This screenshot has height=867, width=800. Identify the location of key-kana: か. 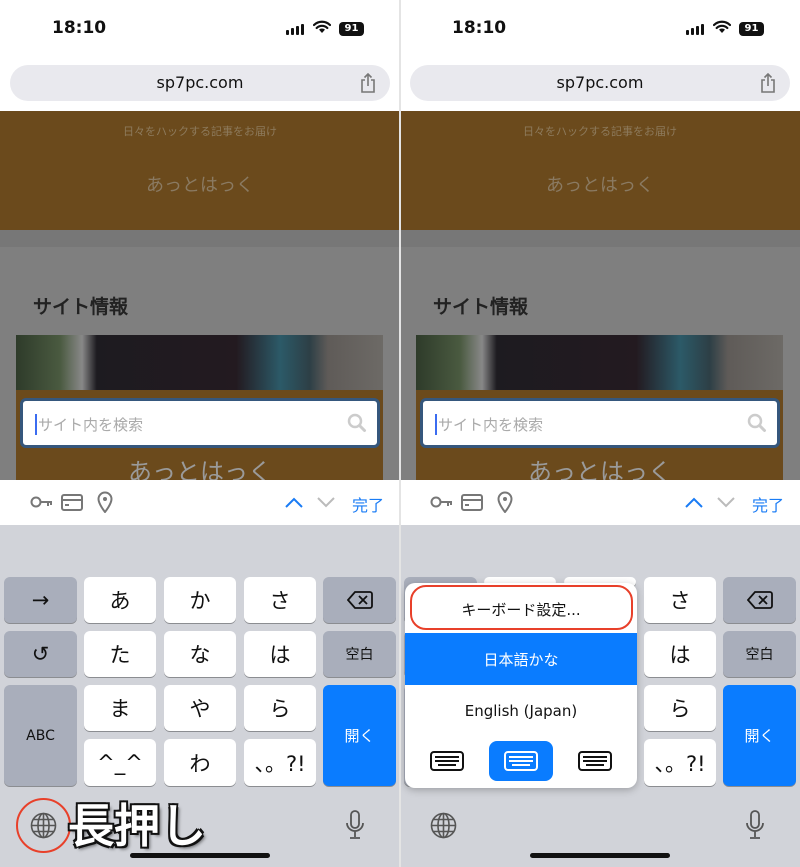
(200, 600).